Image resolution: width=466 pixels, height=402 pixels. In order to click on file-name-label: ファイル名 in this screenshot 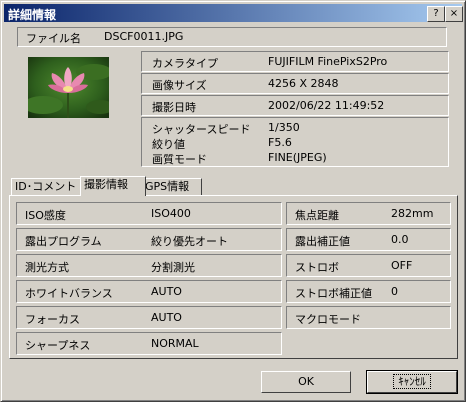, I will do `click(53, 38)`.